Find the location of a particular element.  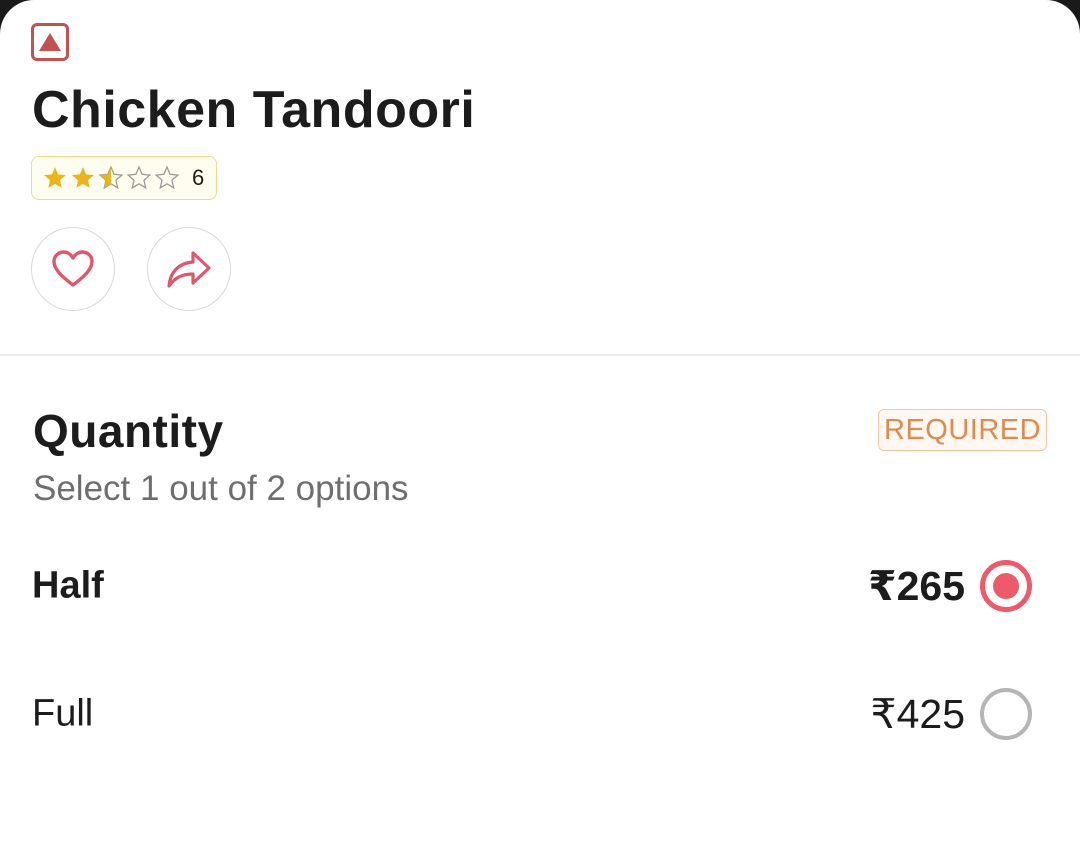

radio-unselected is located at coordinates (1006, 714).